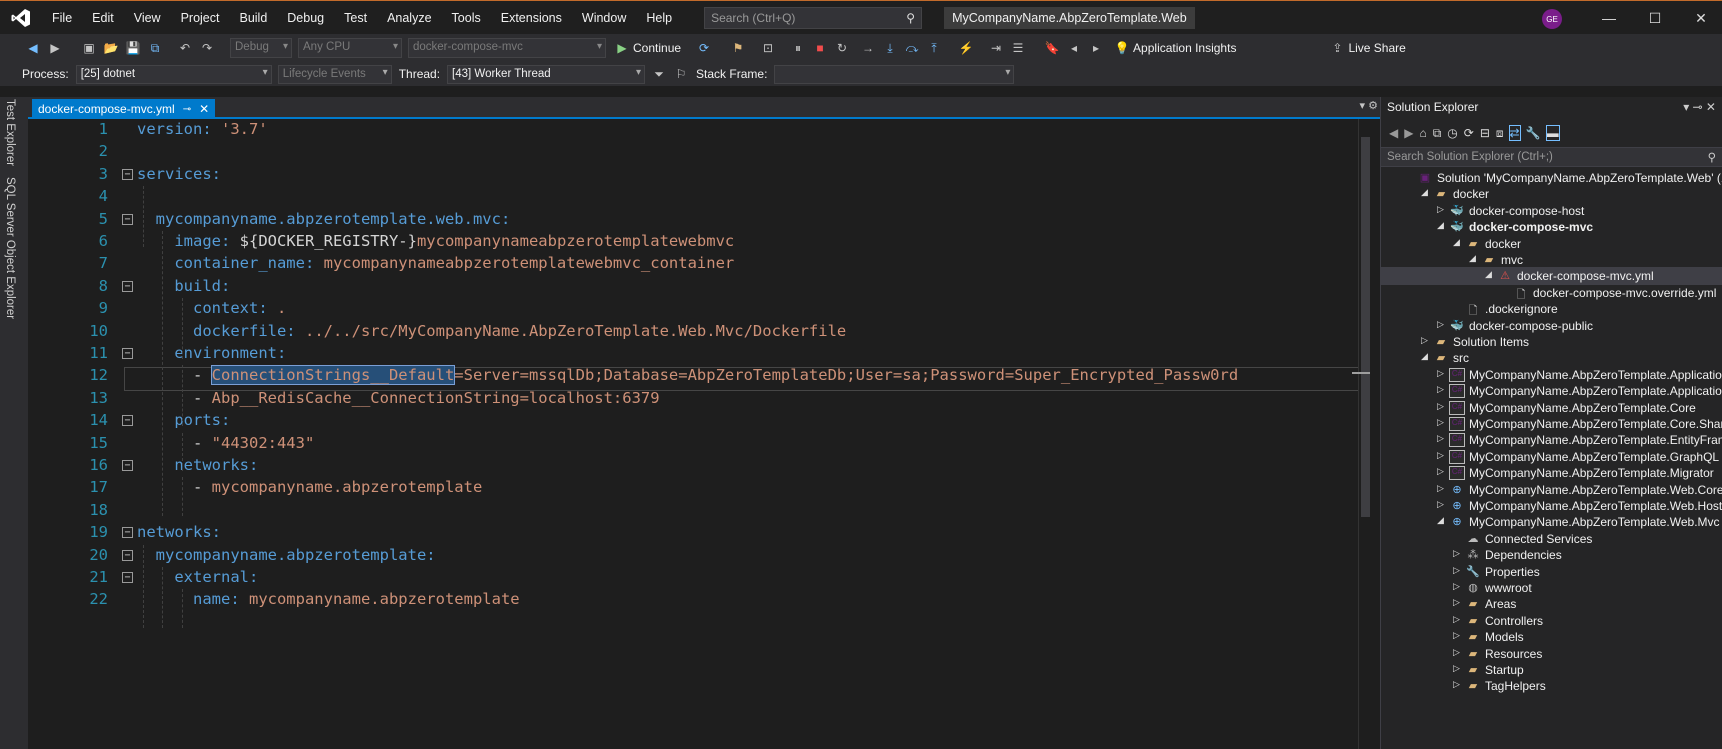  Describe the element at coordinates (693, 353) in the screenshot. I see `code-line: 11 − environment:` at that location.